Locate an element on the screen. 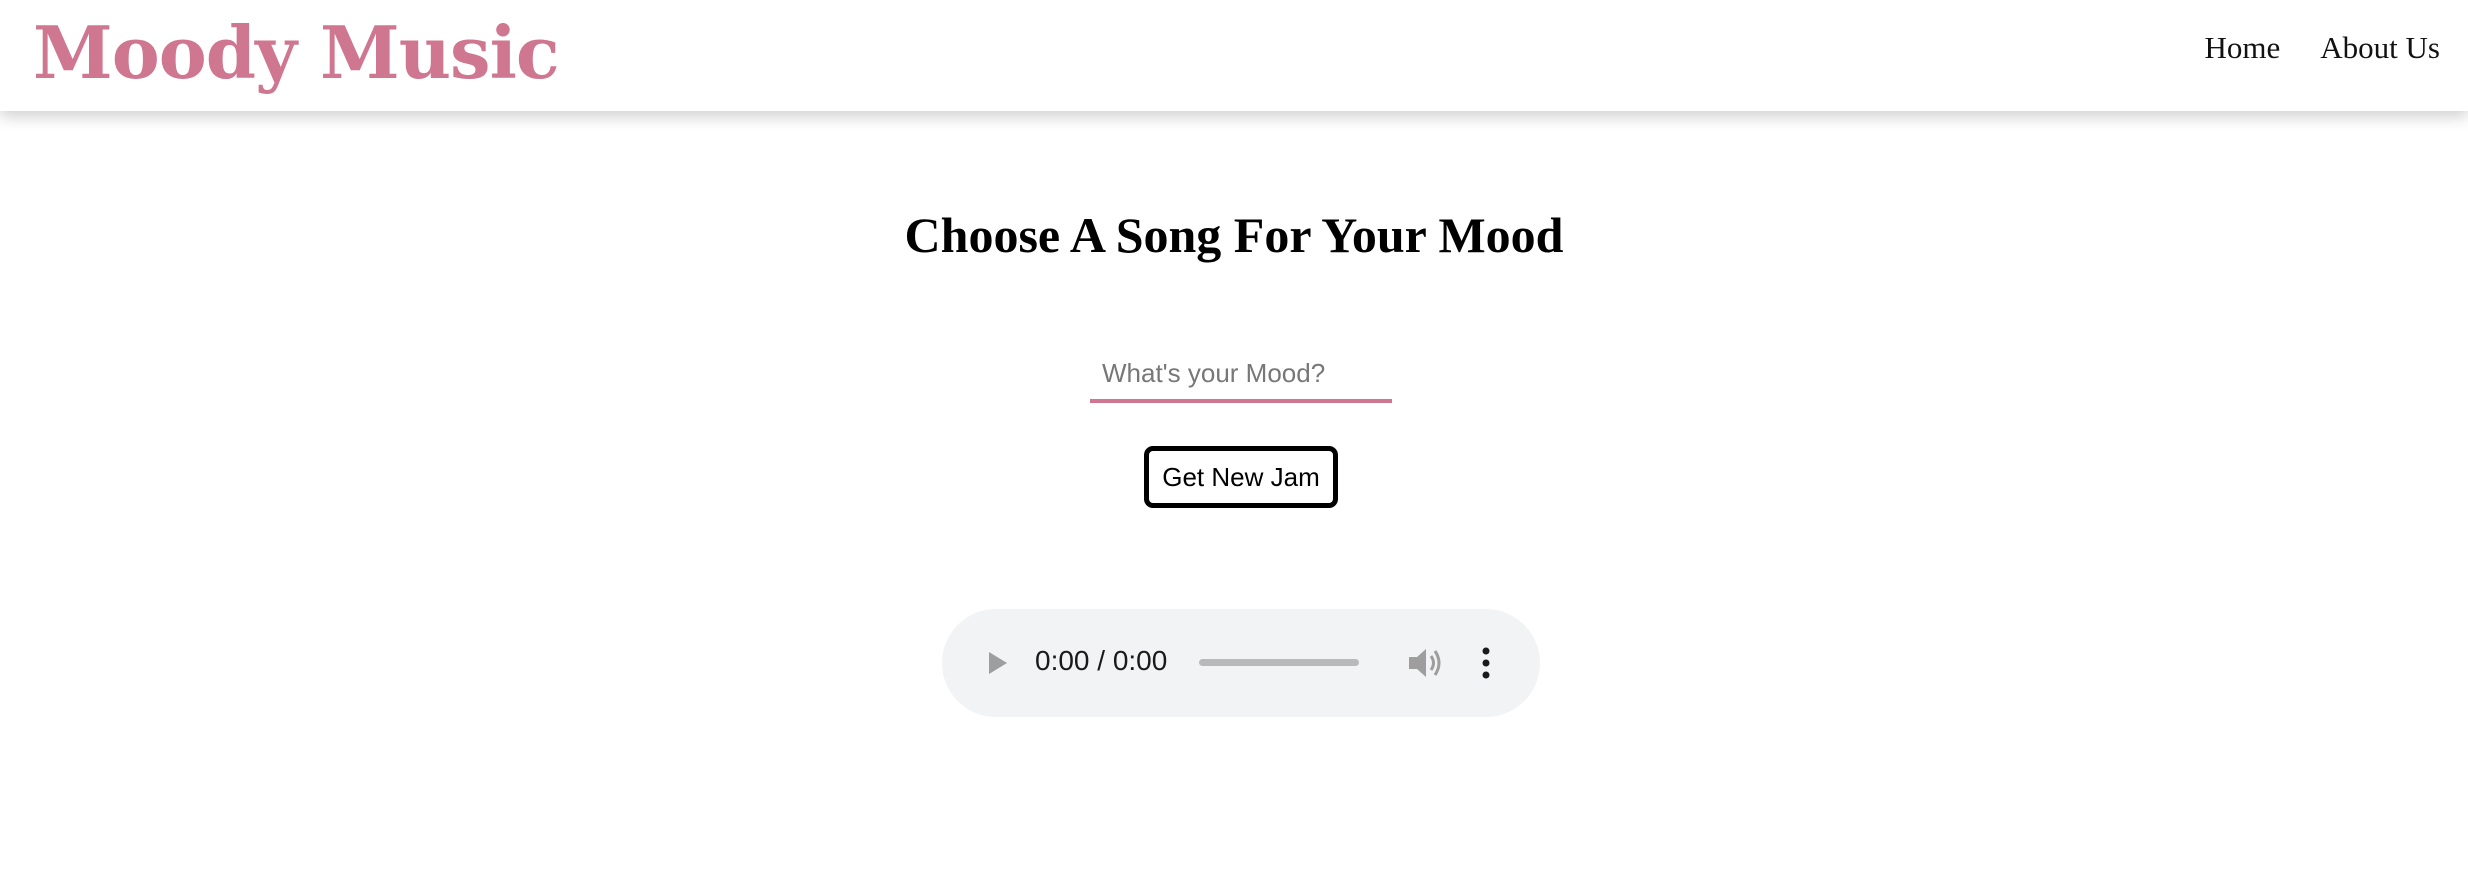  audio-player: 0:00 / 0:00 is located at coordinates (1241, 663).